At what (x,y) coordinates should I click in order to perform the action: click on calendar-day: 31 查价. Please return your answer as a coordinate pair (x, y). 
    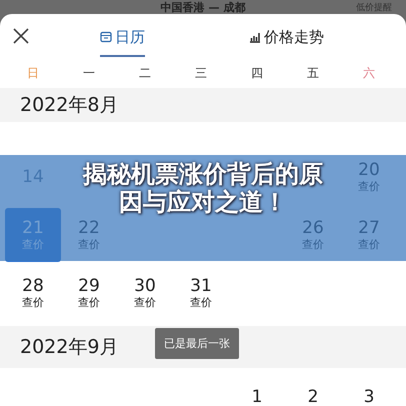
    Looking at the image, I should click on (201, 293).